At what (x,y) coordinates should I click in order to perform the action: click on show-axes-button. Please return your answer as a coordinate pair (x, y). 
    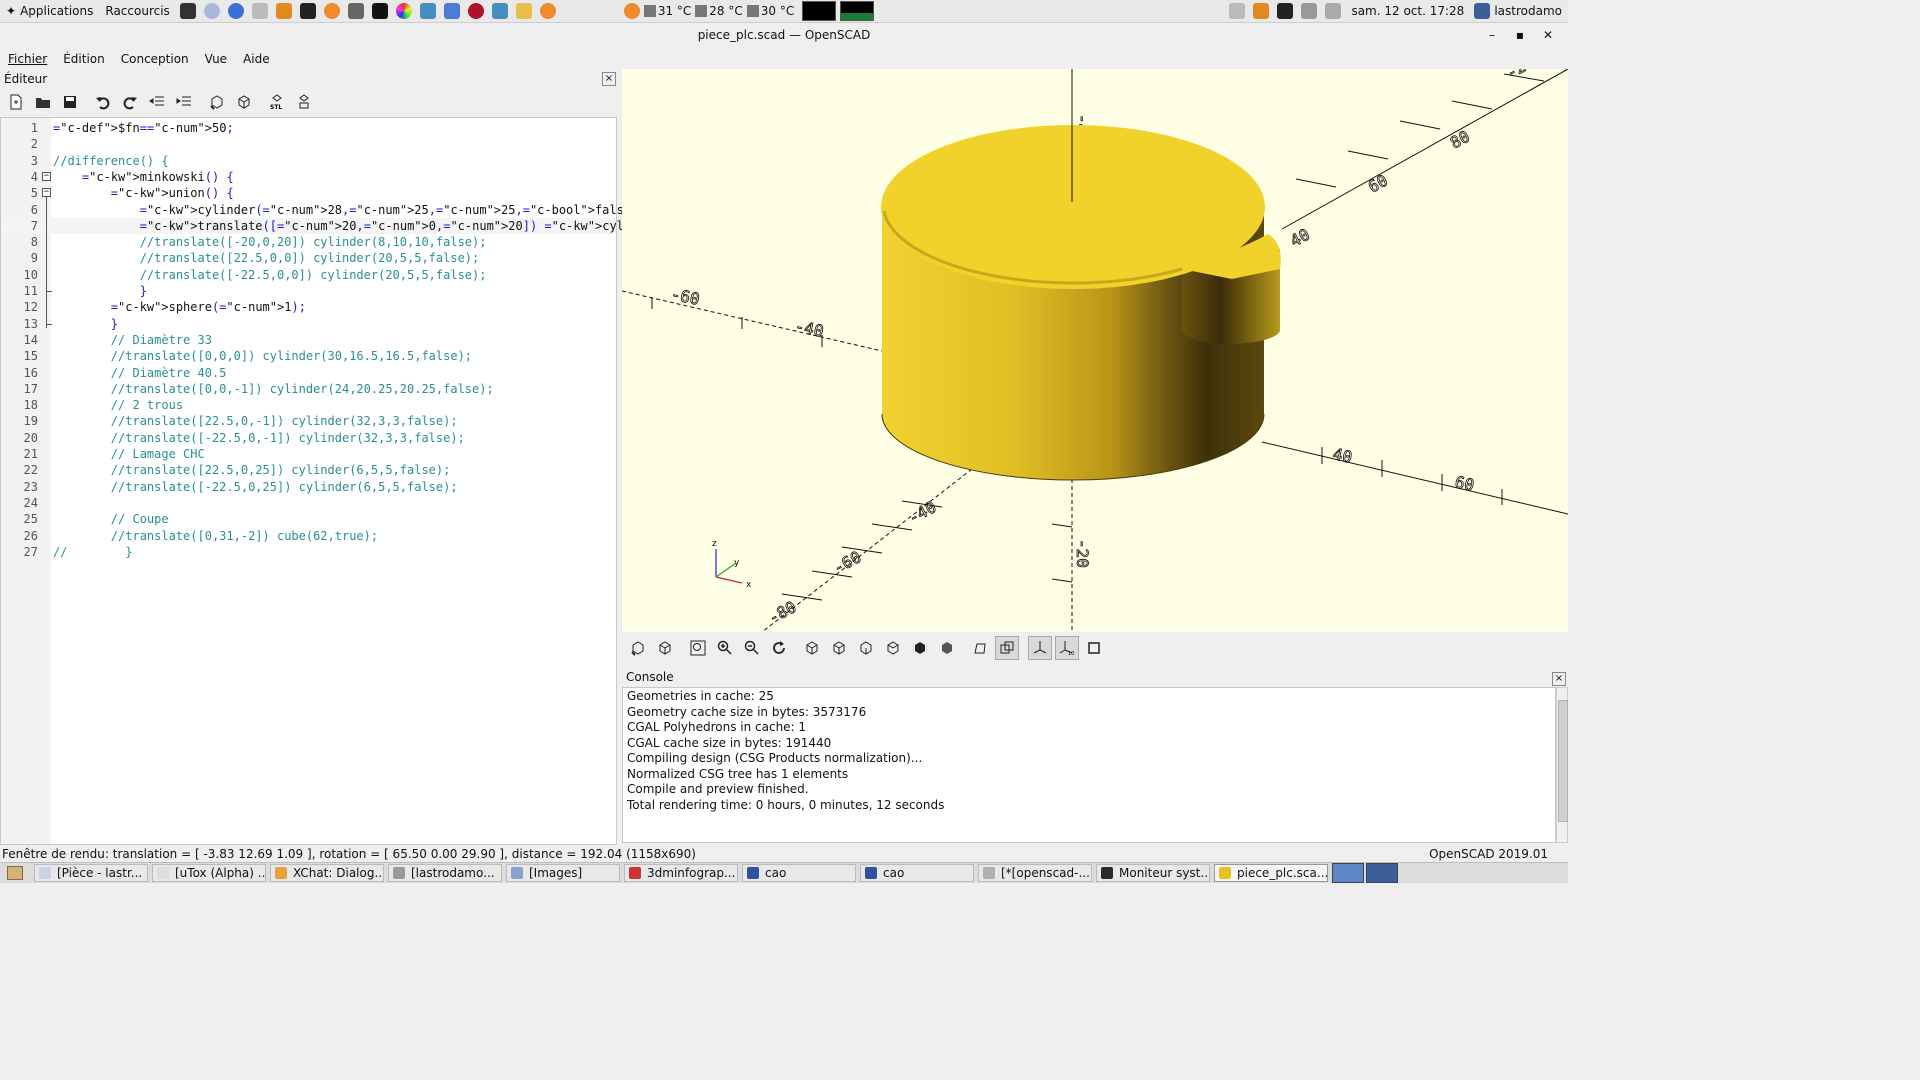
    Looking at the image, I should click on (1040, 648).